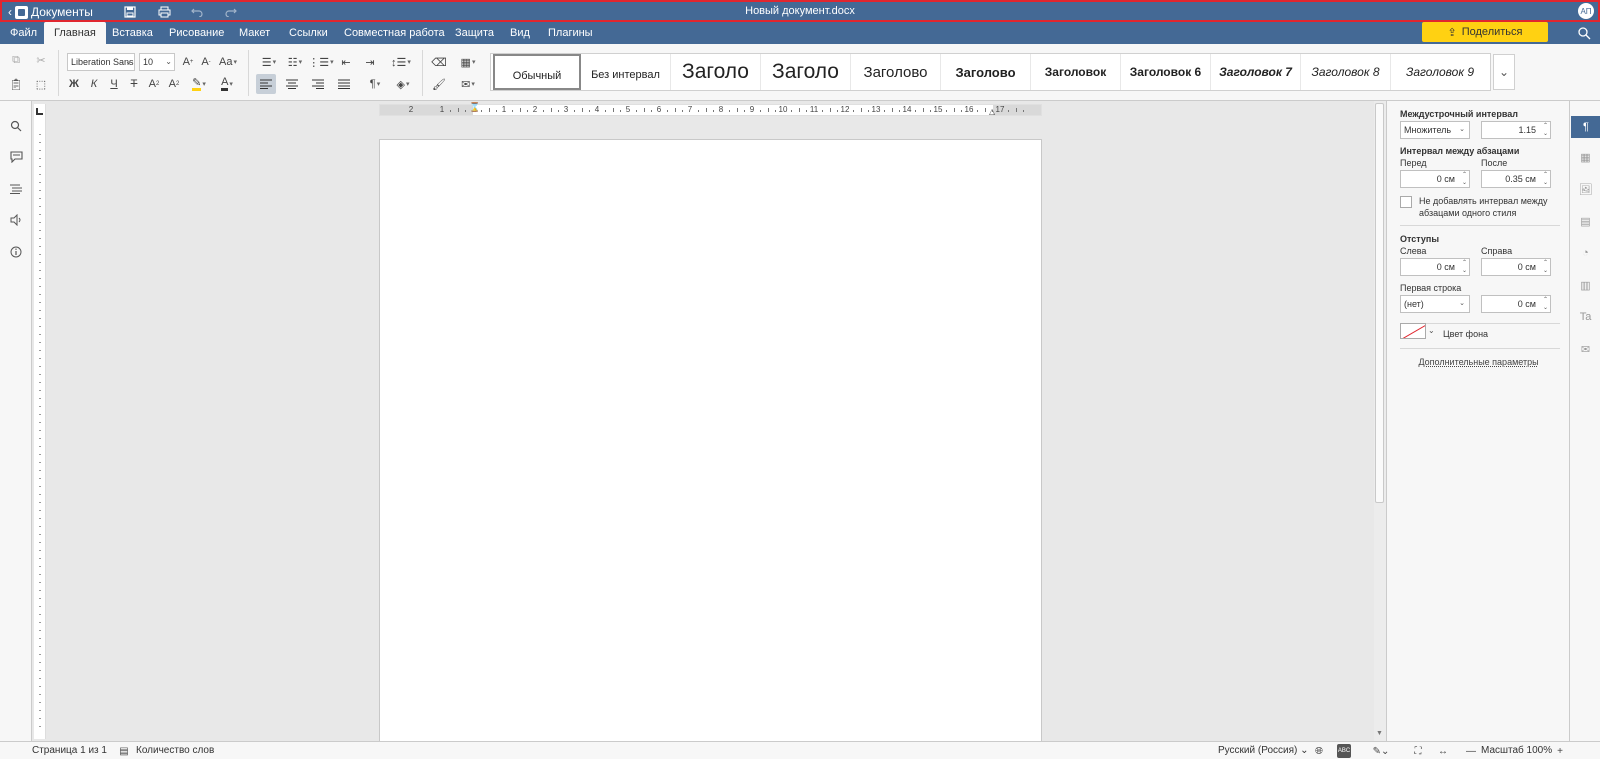  What do you see at coordinates (16, 84) in the screenshot?
I see `paste-icon: 📋︎` at bounding box center [16, 84].